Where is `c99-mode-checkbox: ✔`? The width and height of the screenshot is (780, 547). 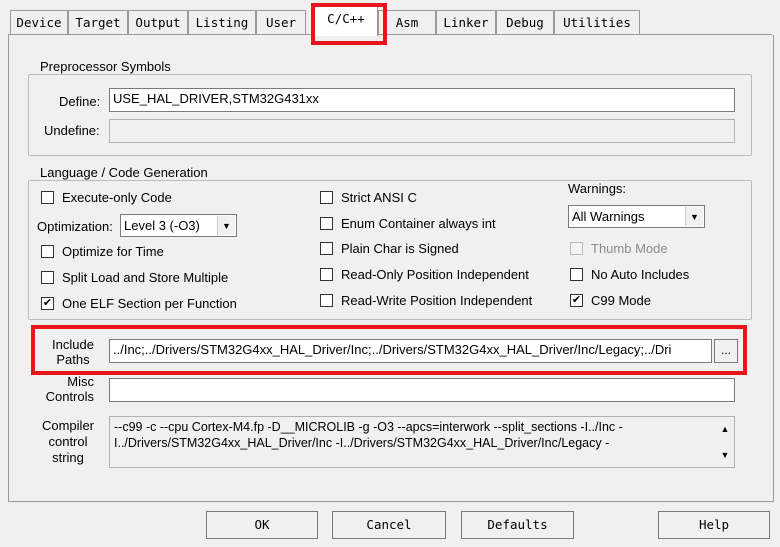 c99-mode-checkbox: ✔ is located at coordinates (576, 300).